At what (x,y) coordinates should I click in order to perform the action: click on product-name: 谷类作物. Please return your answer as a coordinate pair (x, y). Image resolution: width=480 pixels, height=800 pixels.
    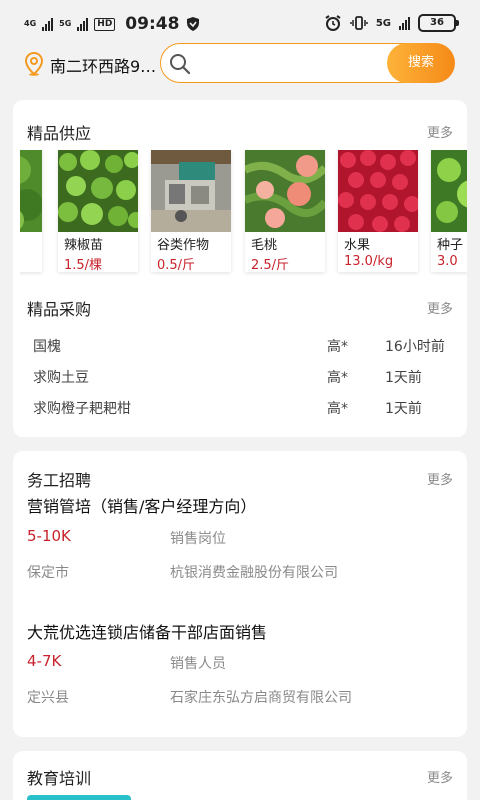
    Looking at the image, I should click on (183, 245).